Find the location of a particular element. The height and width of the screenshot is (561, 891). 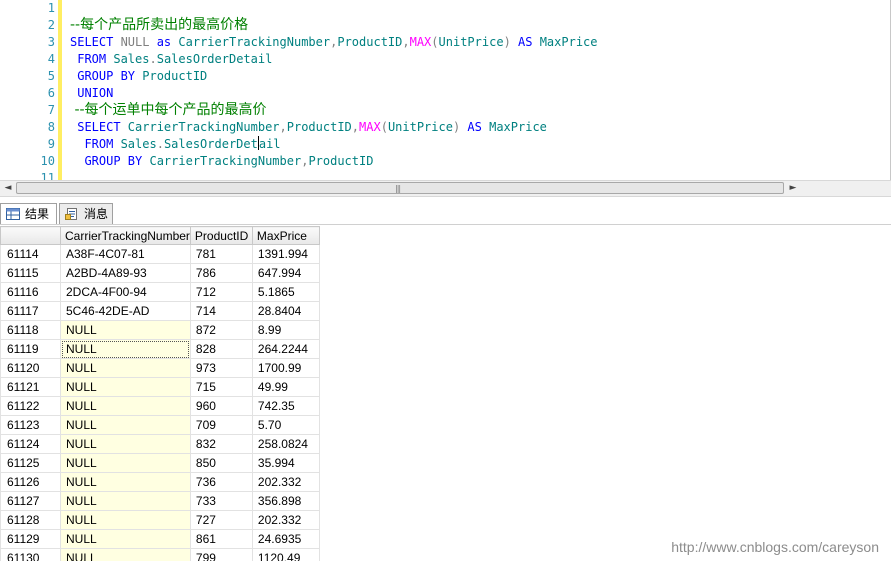

table-row: 61123 NULL 709 5.70 is located at coordinates (160, 425).